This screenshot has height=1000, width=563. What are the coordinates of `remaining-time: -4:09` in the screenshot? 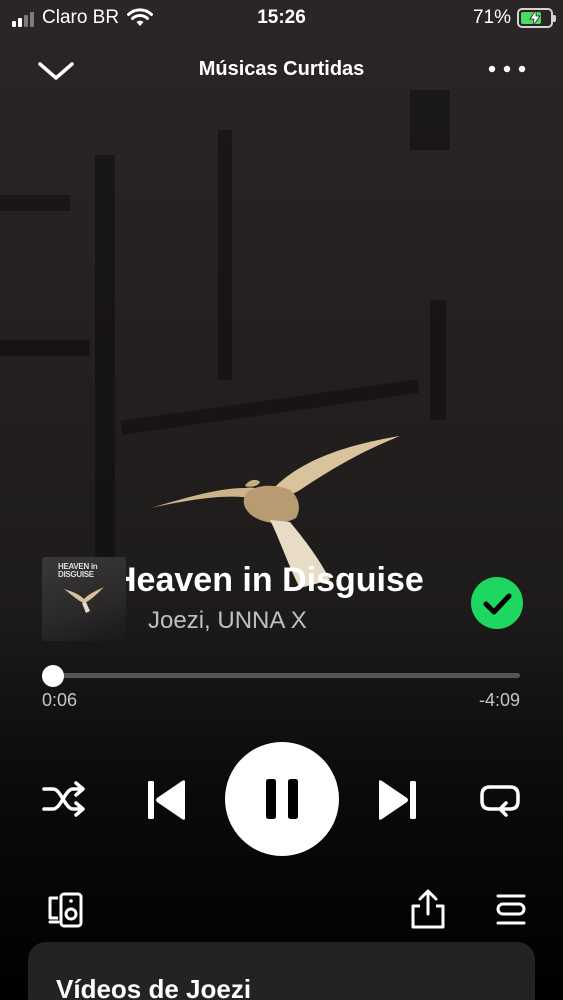 It's located at (499, 700).